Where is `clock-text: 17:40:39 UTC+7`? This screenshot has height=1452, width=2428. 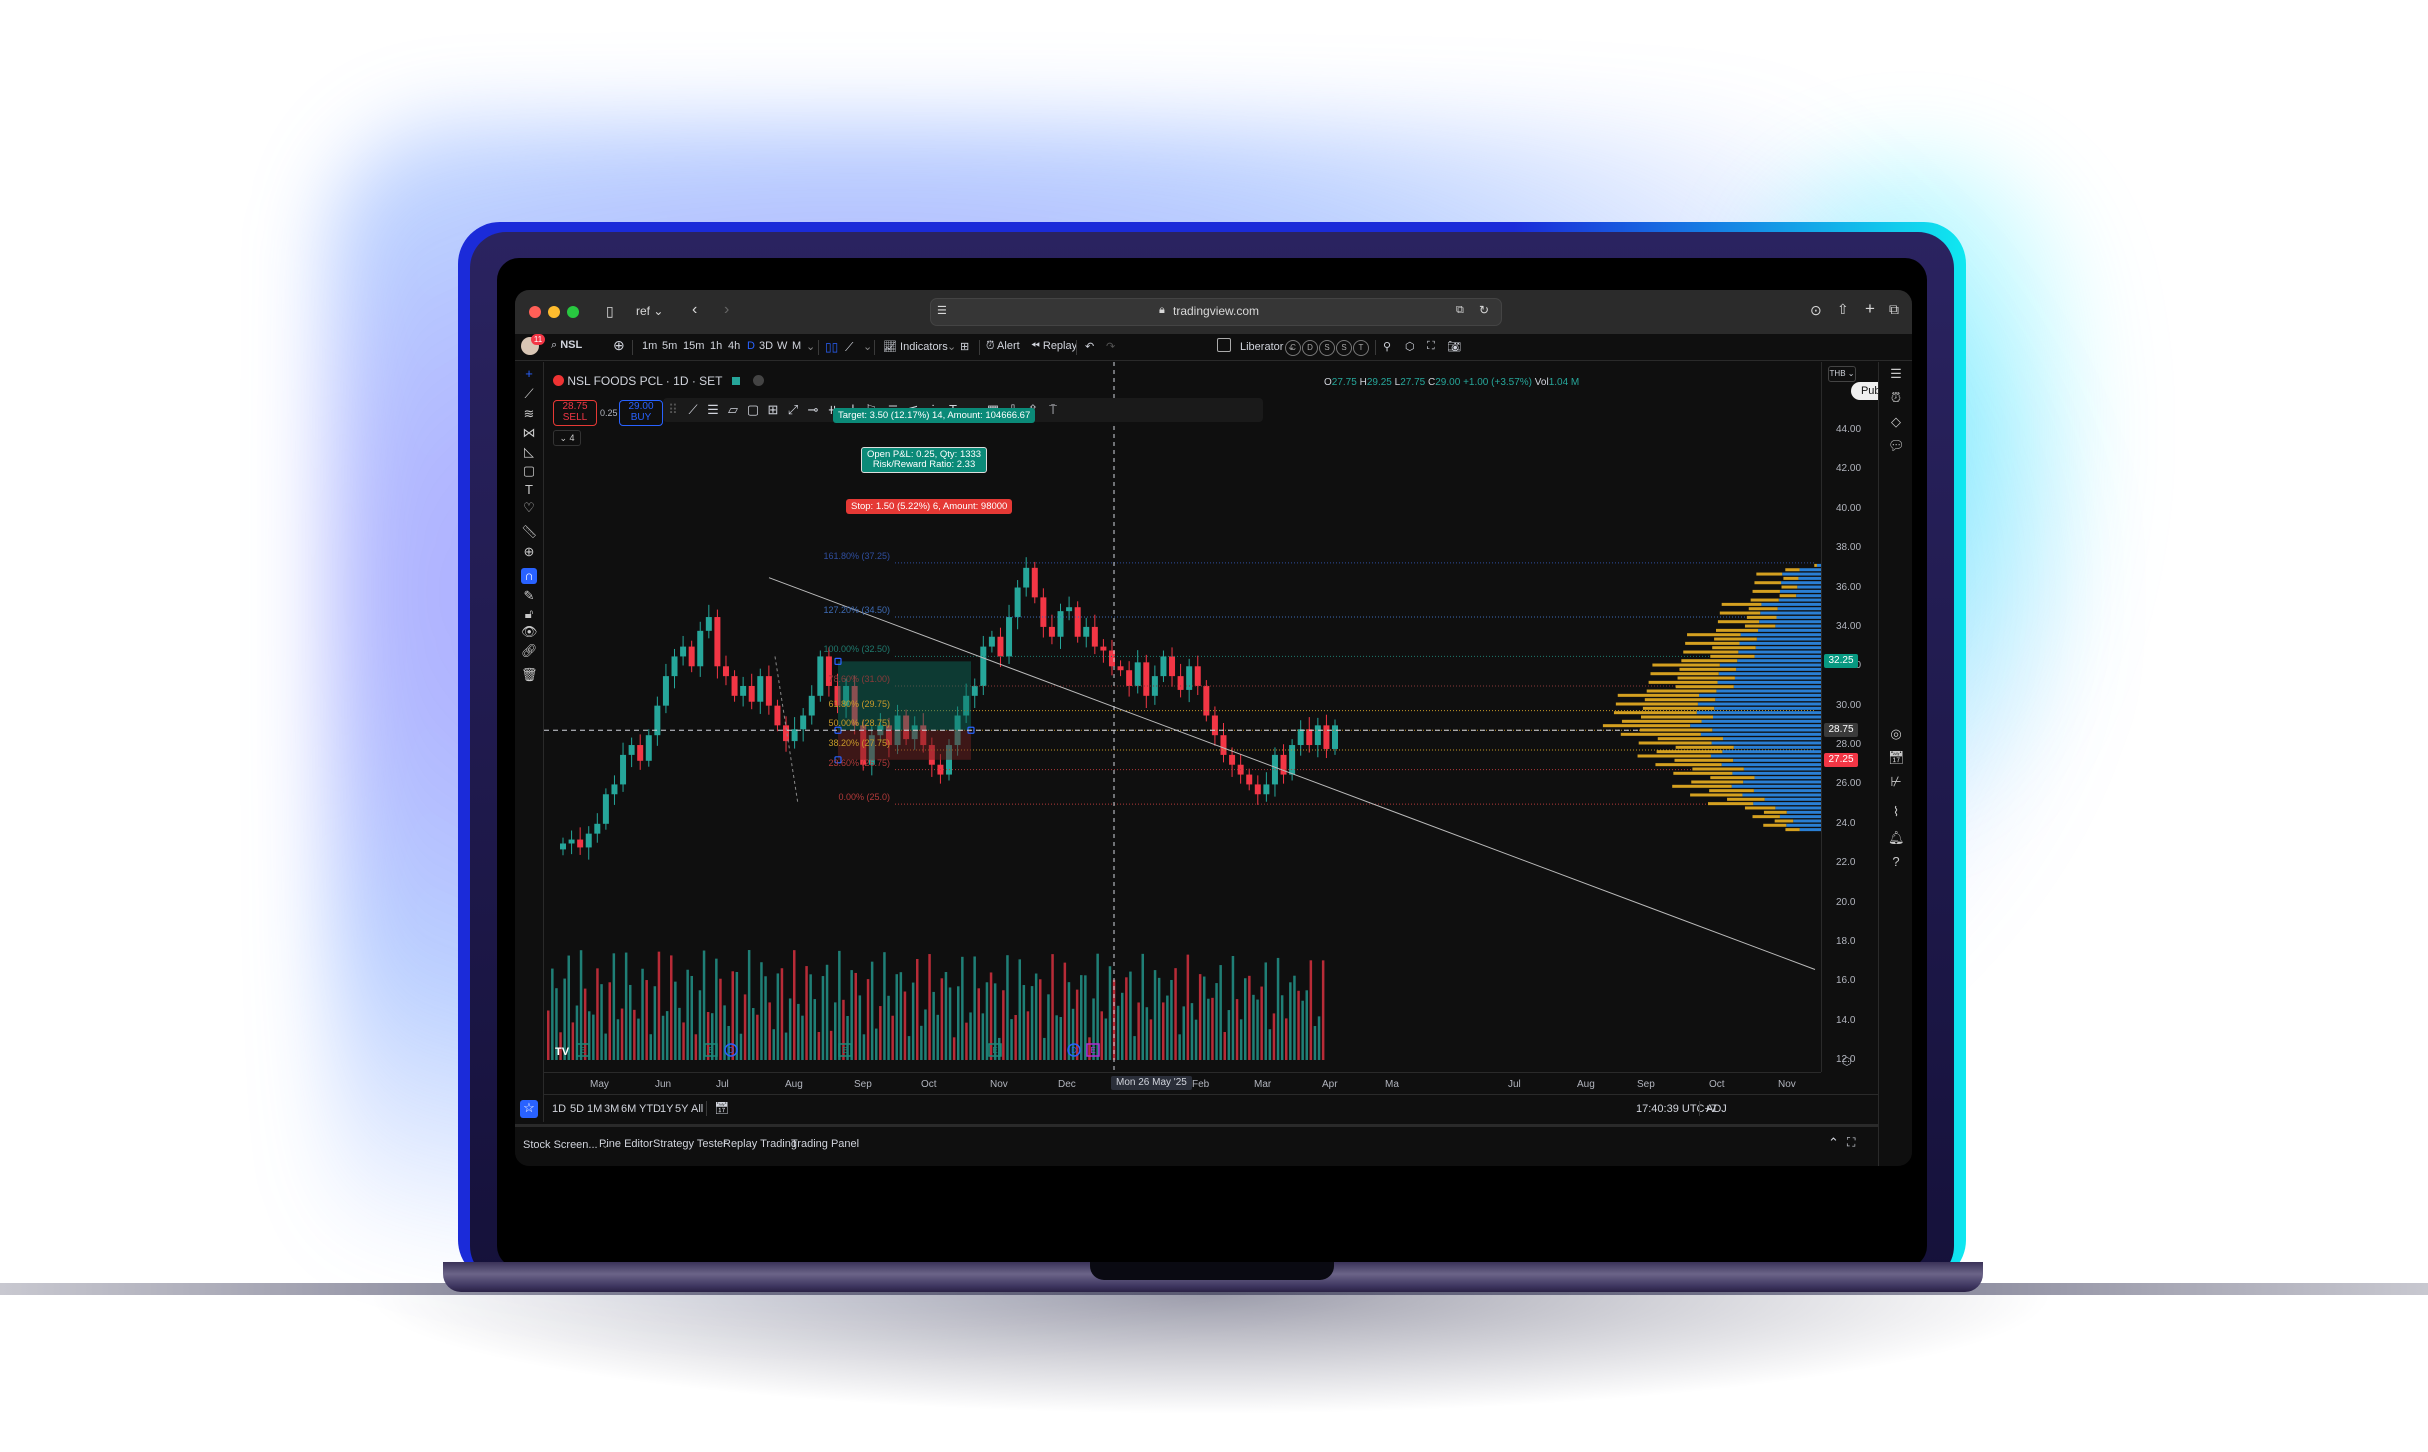
clock-text: 17:40:39 UTC+7 is located at coordinates (1676, 1109).